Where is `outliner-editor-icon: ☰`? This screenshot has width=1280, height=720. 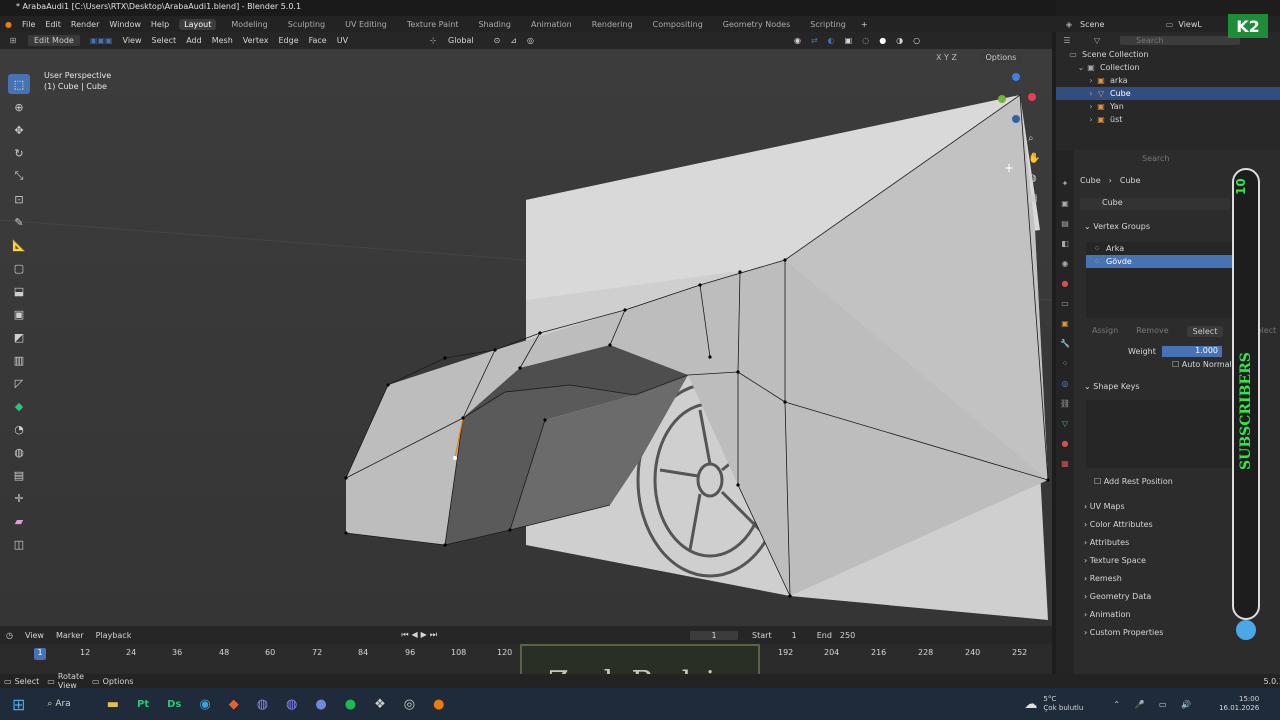 outliner-editor-icon: ☰ is located at coordinates (1067, 40).